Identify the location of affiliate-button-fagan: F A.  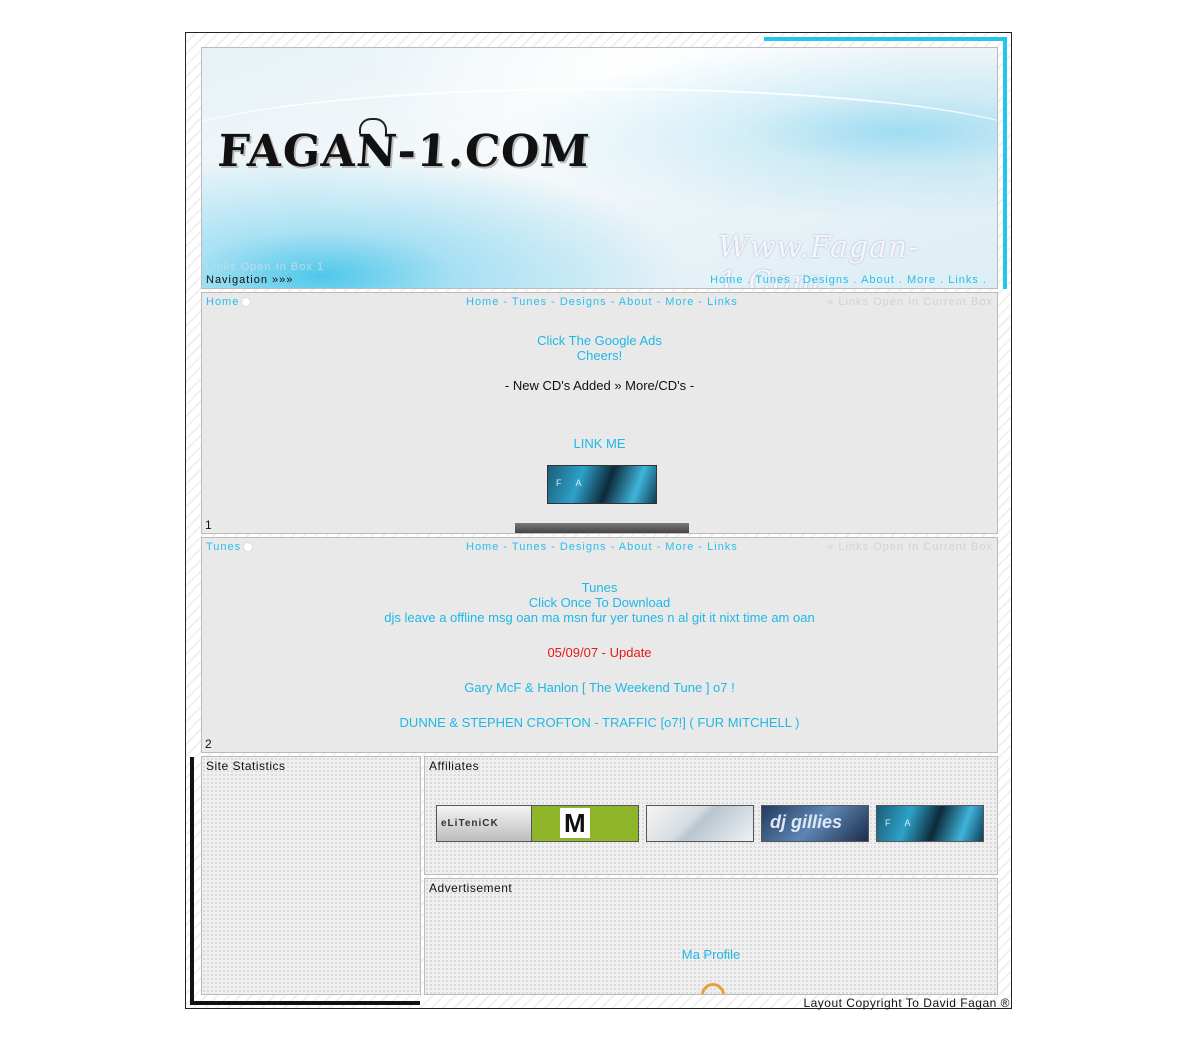
(930, 823).